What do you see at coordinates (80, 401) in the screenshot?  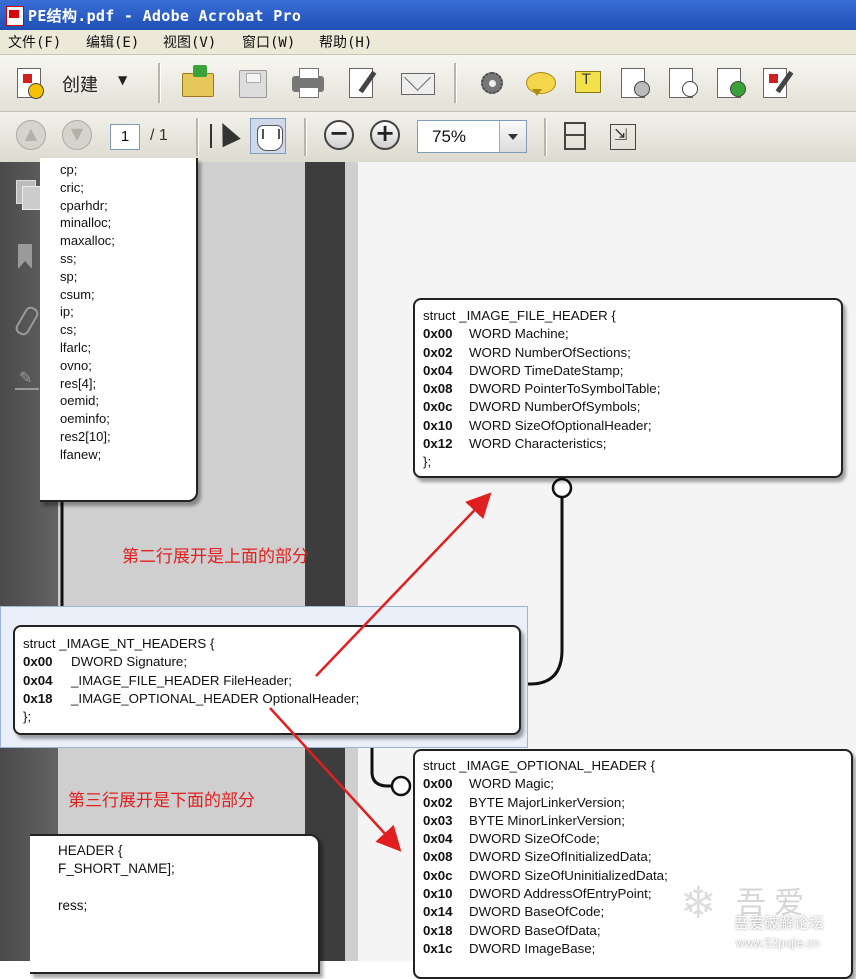 I see `dos-header-field: oemid;` at bounding box center [80, 401].